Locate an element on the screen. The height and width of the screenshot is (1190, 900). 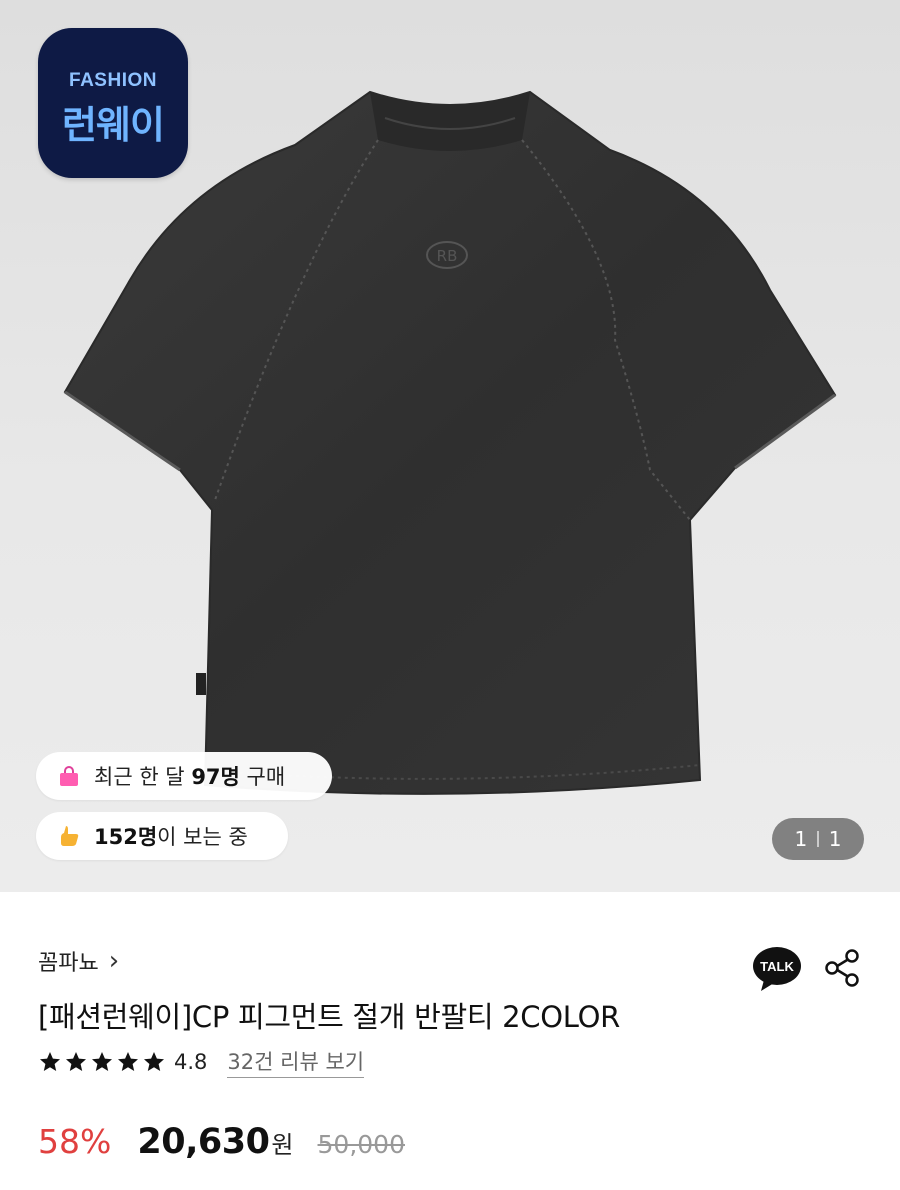
share-icon is located at coordinates (842, 968).